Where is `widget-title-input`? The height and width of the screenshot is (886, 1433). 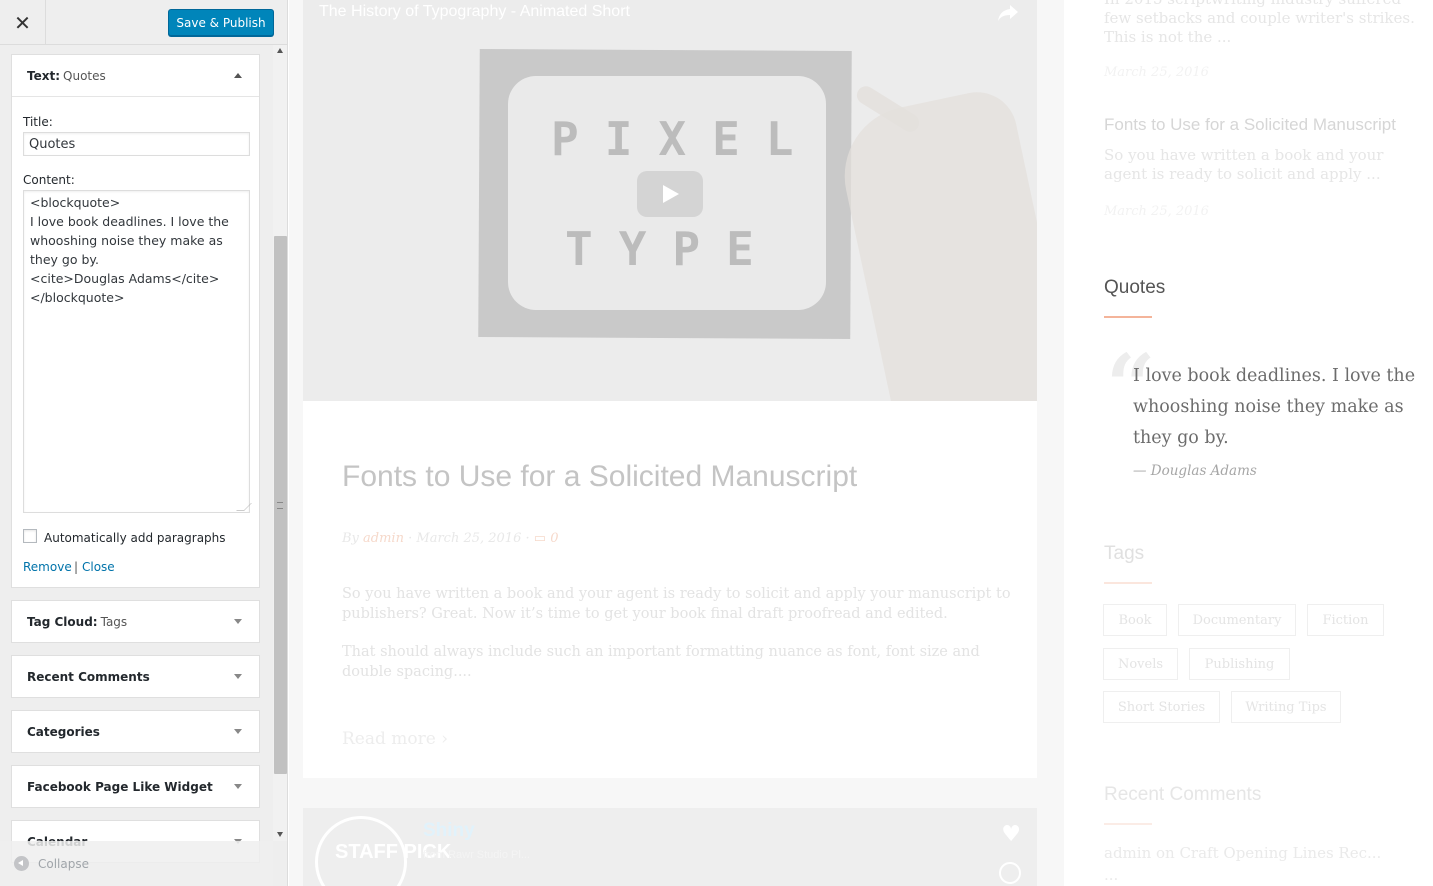 widget-title-input is located at coordinates (136, 144).